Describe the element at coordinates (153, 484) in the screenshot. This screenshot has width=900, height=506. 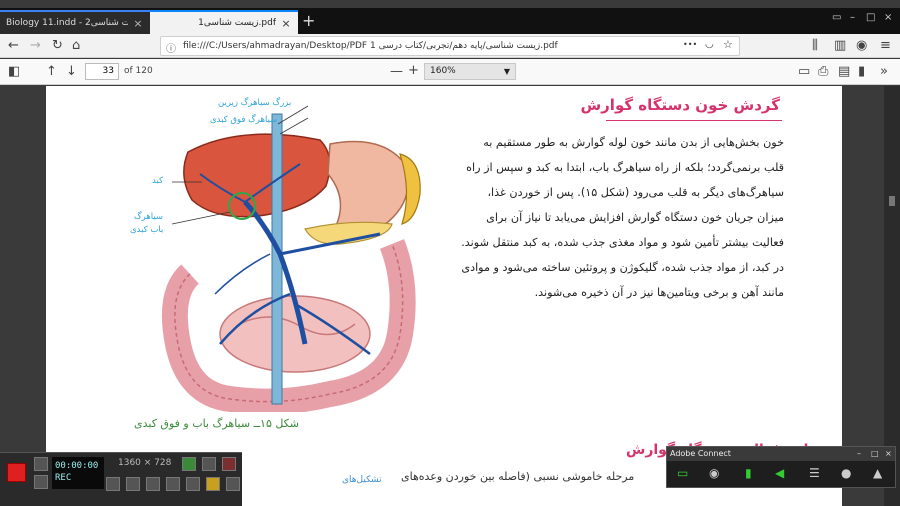
I see `webcam-icon` at that location.